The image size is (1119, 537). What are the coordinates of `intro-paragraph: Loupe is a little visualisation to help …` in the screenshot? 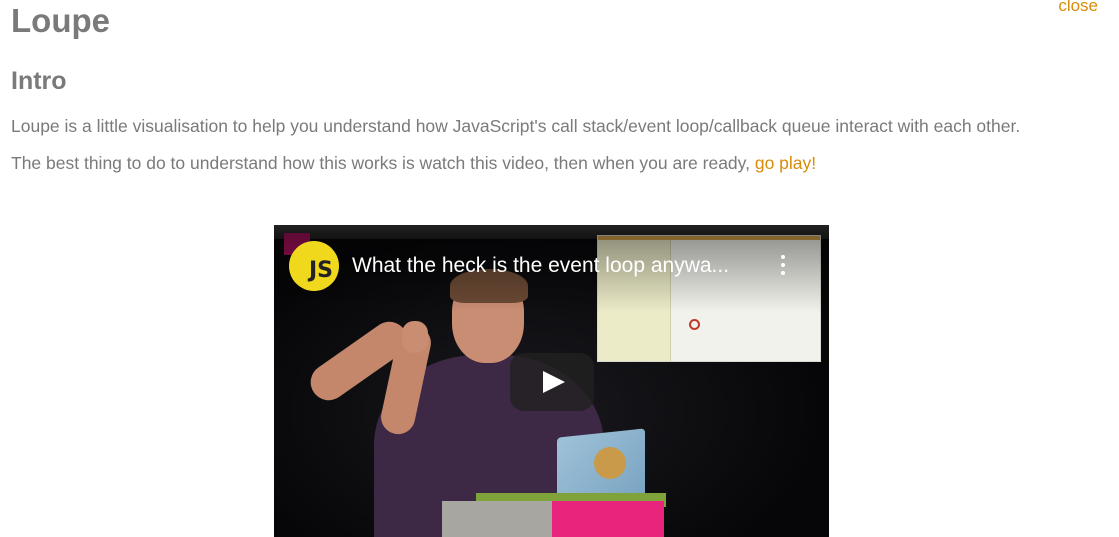 It's located at (516, 126).